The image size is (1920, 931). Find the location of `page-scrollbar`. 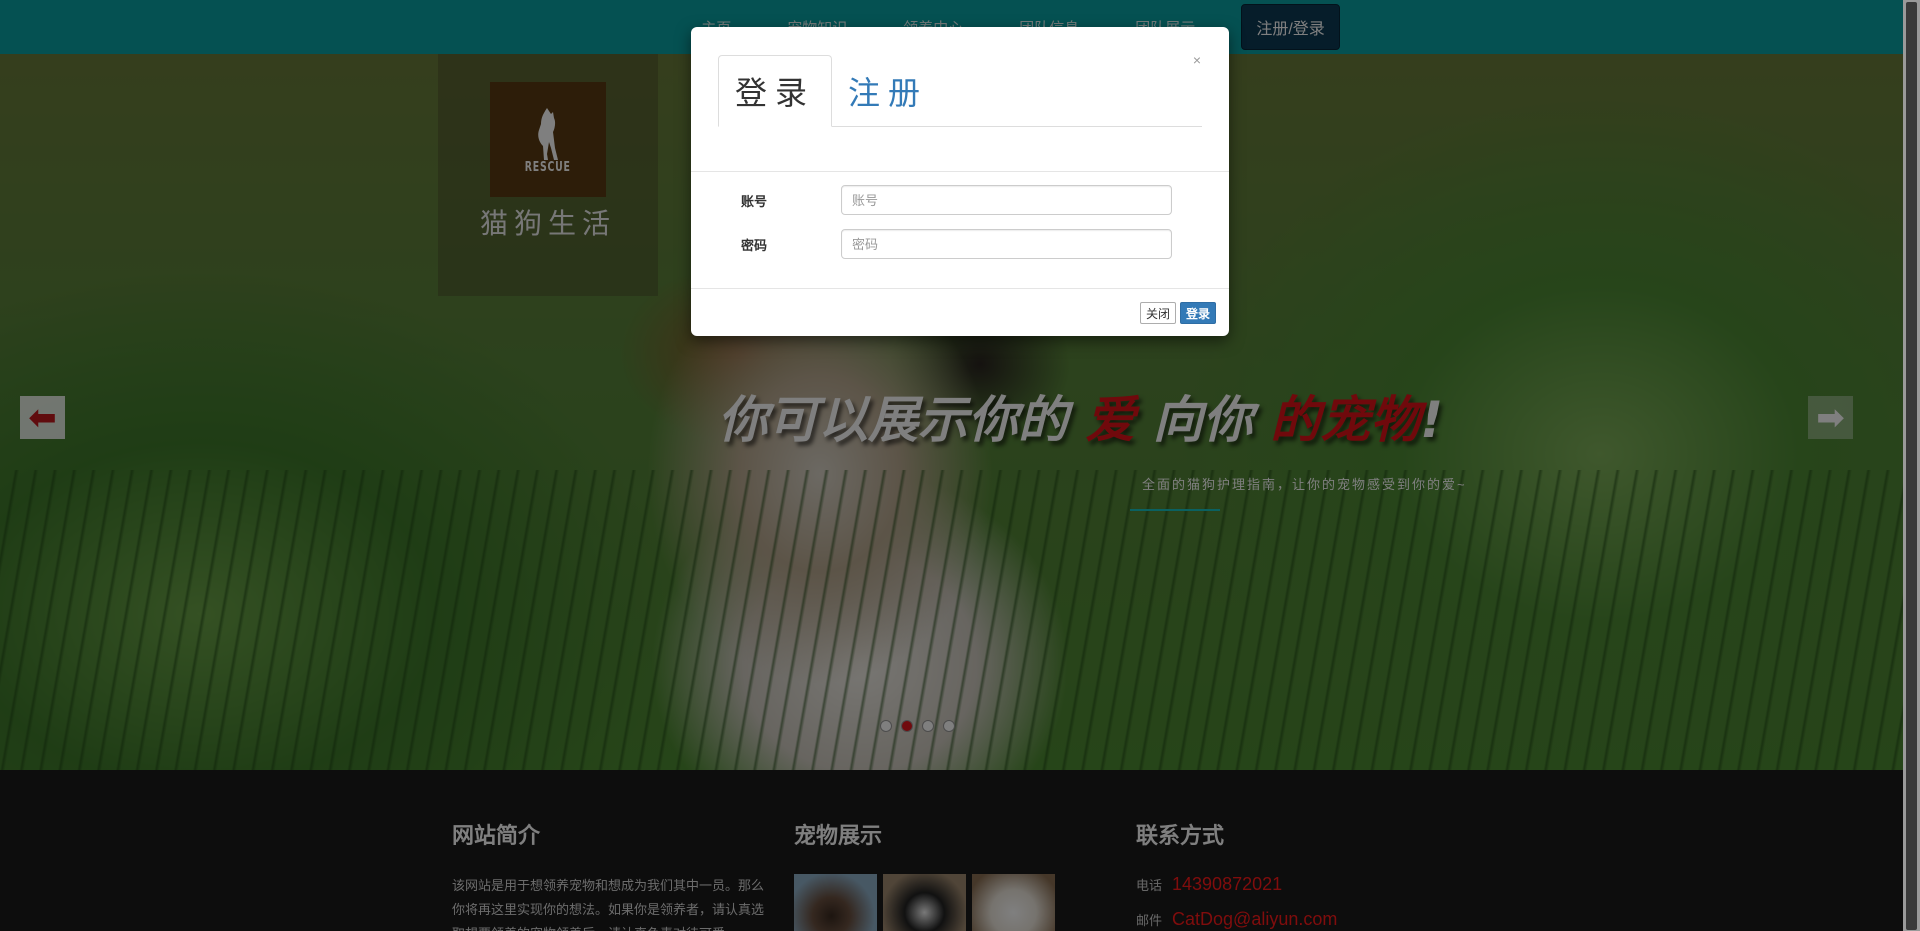

page-scrollbar is located at coordinates (1911, 465).